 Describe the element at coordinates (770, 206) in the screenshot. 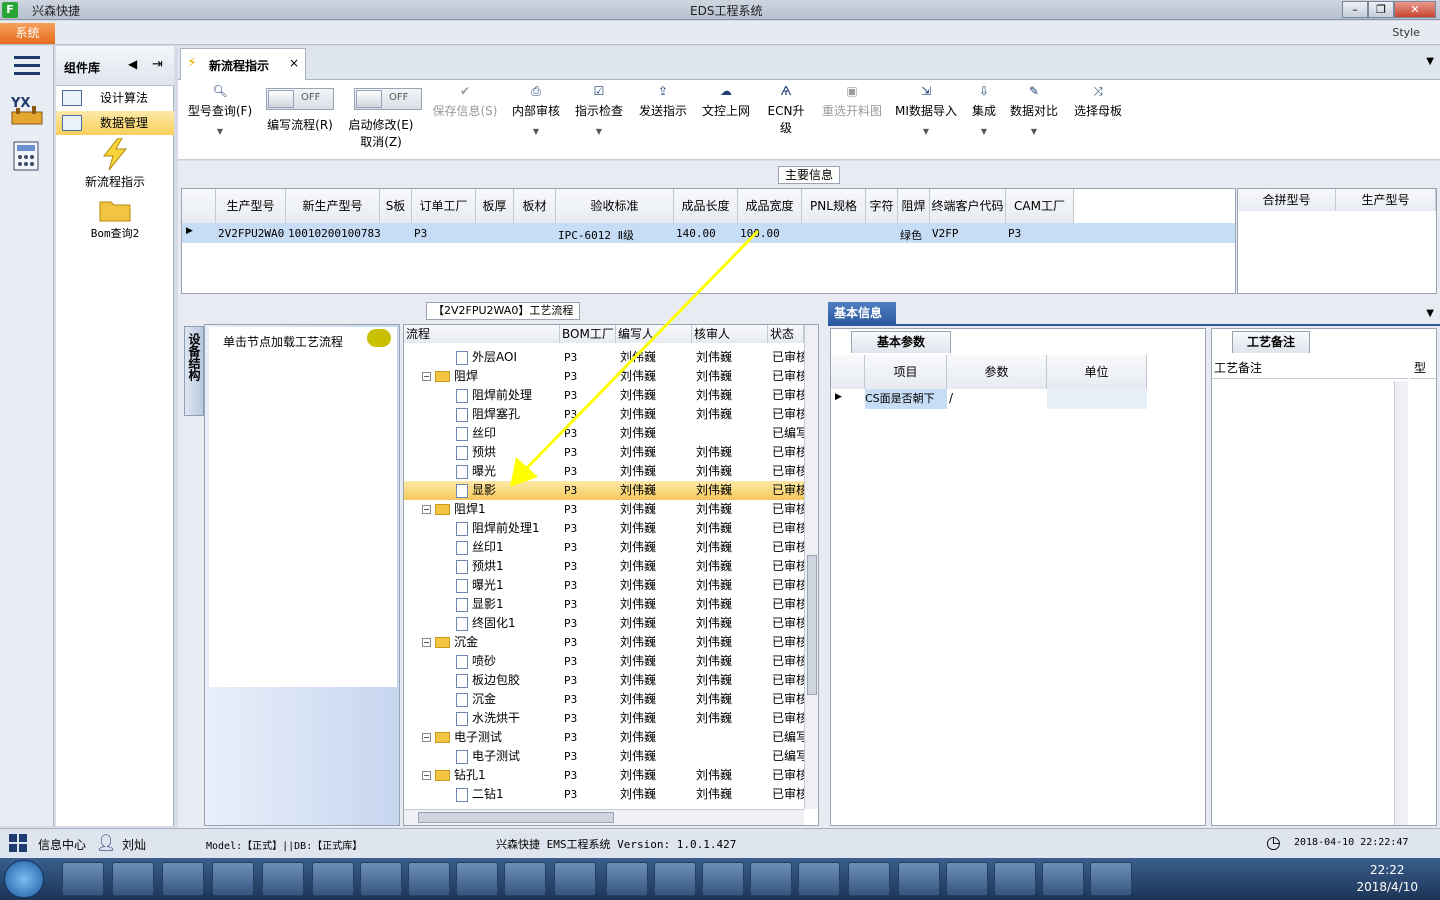

I see `column-header: 成品宽度` at that location.